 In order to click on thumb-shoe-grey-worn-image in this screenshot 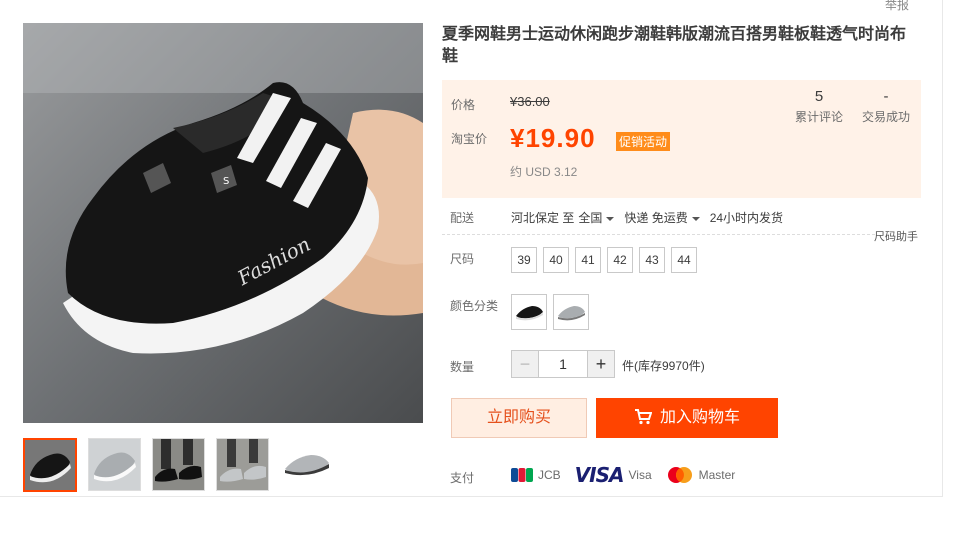, I will do `click(242, 464)`.